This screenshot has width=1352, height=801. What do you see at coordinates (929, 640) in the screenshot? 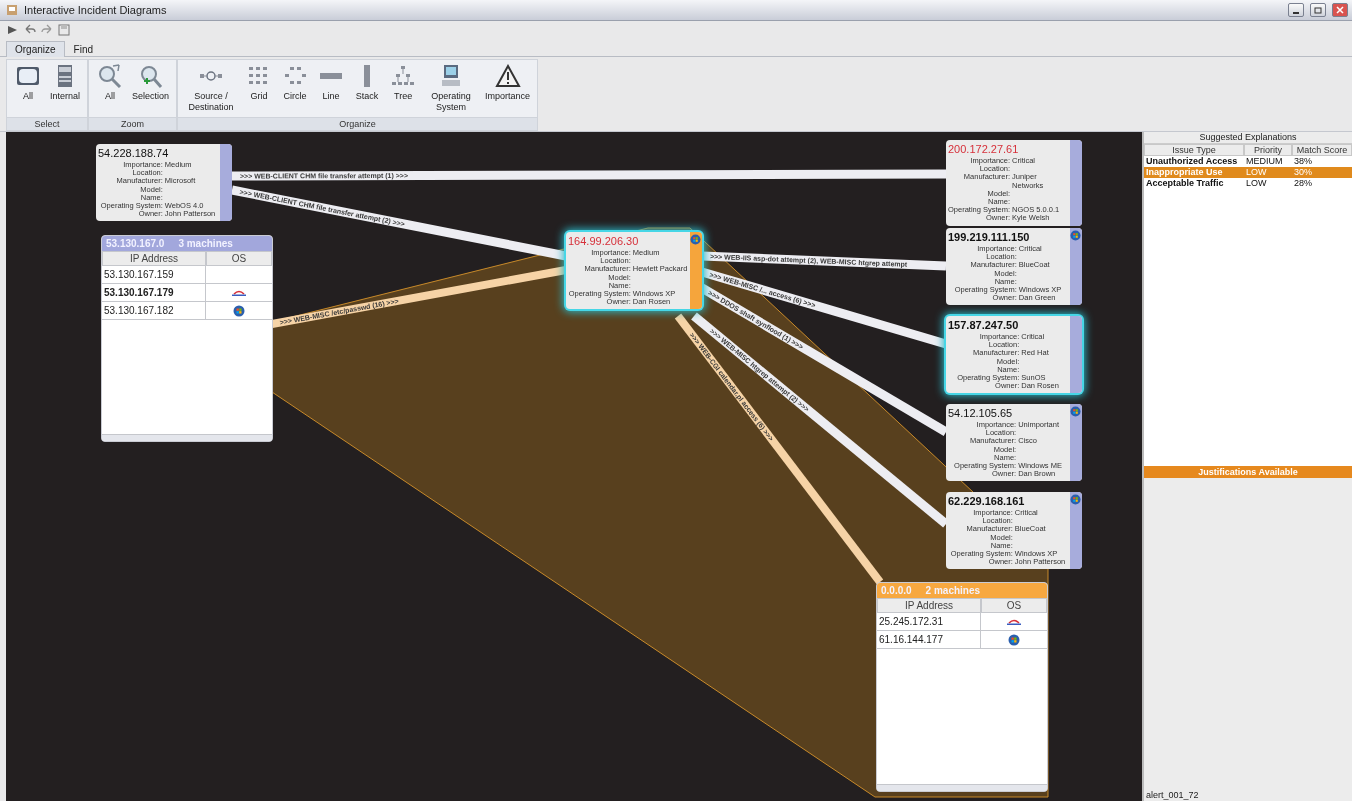
I see `ip-cell: 61.16.144.177` at bounding box center [929, 640].